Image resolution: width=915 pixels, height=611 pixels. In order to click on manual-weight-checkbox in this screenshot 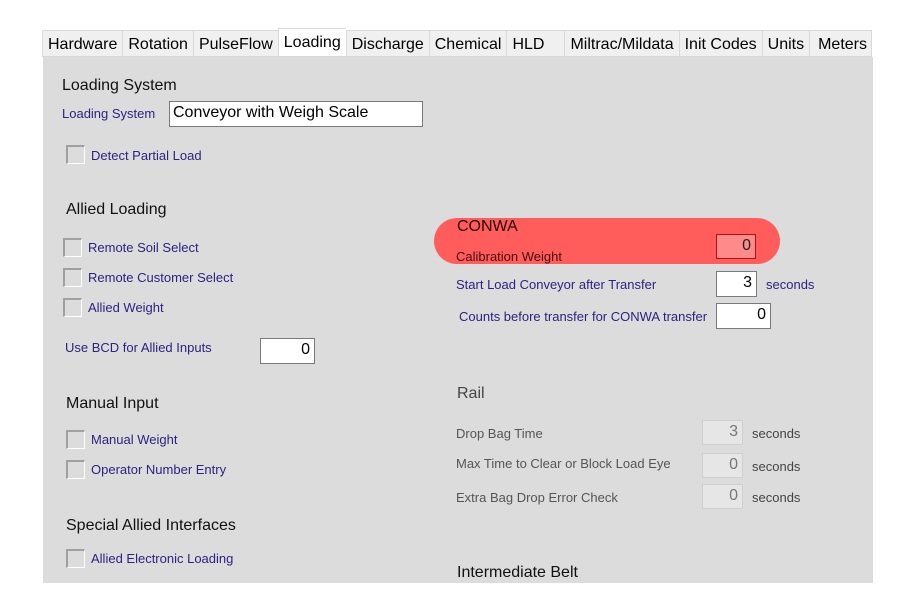, I will do `click(75, 439)`.